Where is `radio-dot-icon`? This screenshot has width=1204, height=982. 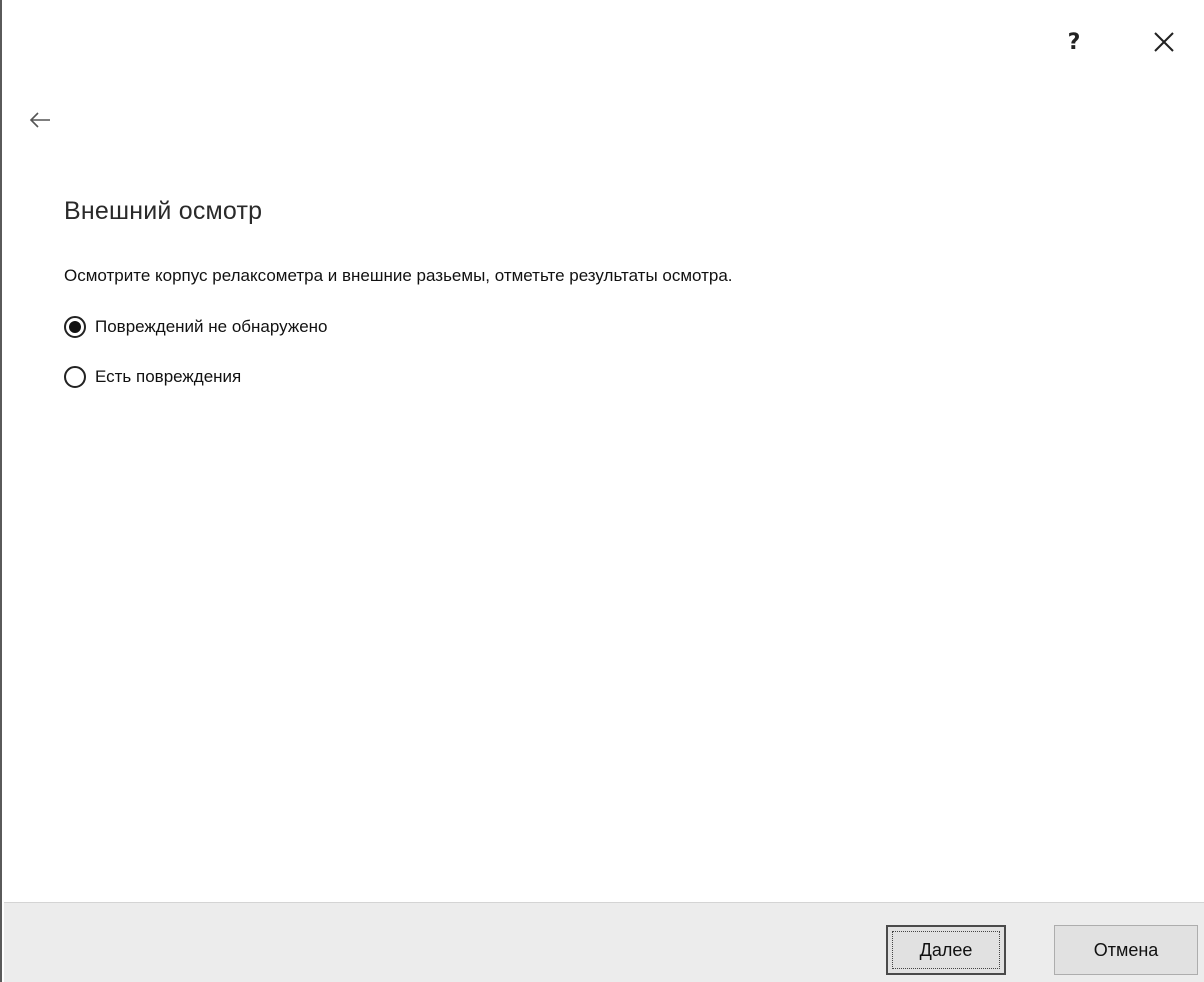
radio-dot-icon is located at coordinates (75, 327).